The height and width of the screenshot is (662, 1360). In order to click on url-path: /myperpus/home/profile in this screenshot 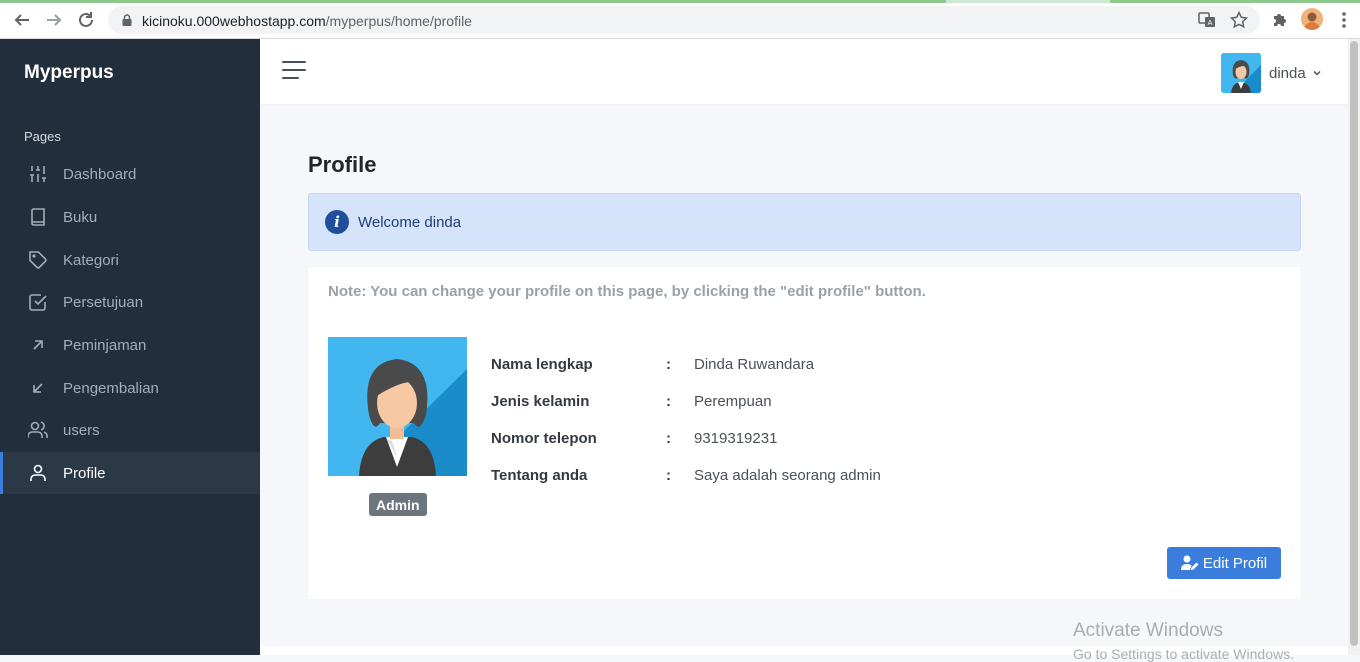, I will do `click(398, 21)`.